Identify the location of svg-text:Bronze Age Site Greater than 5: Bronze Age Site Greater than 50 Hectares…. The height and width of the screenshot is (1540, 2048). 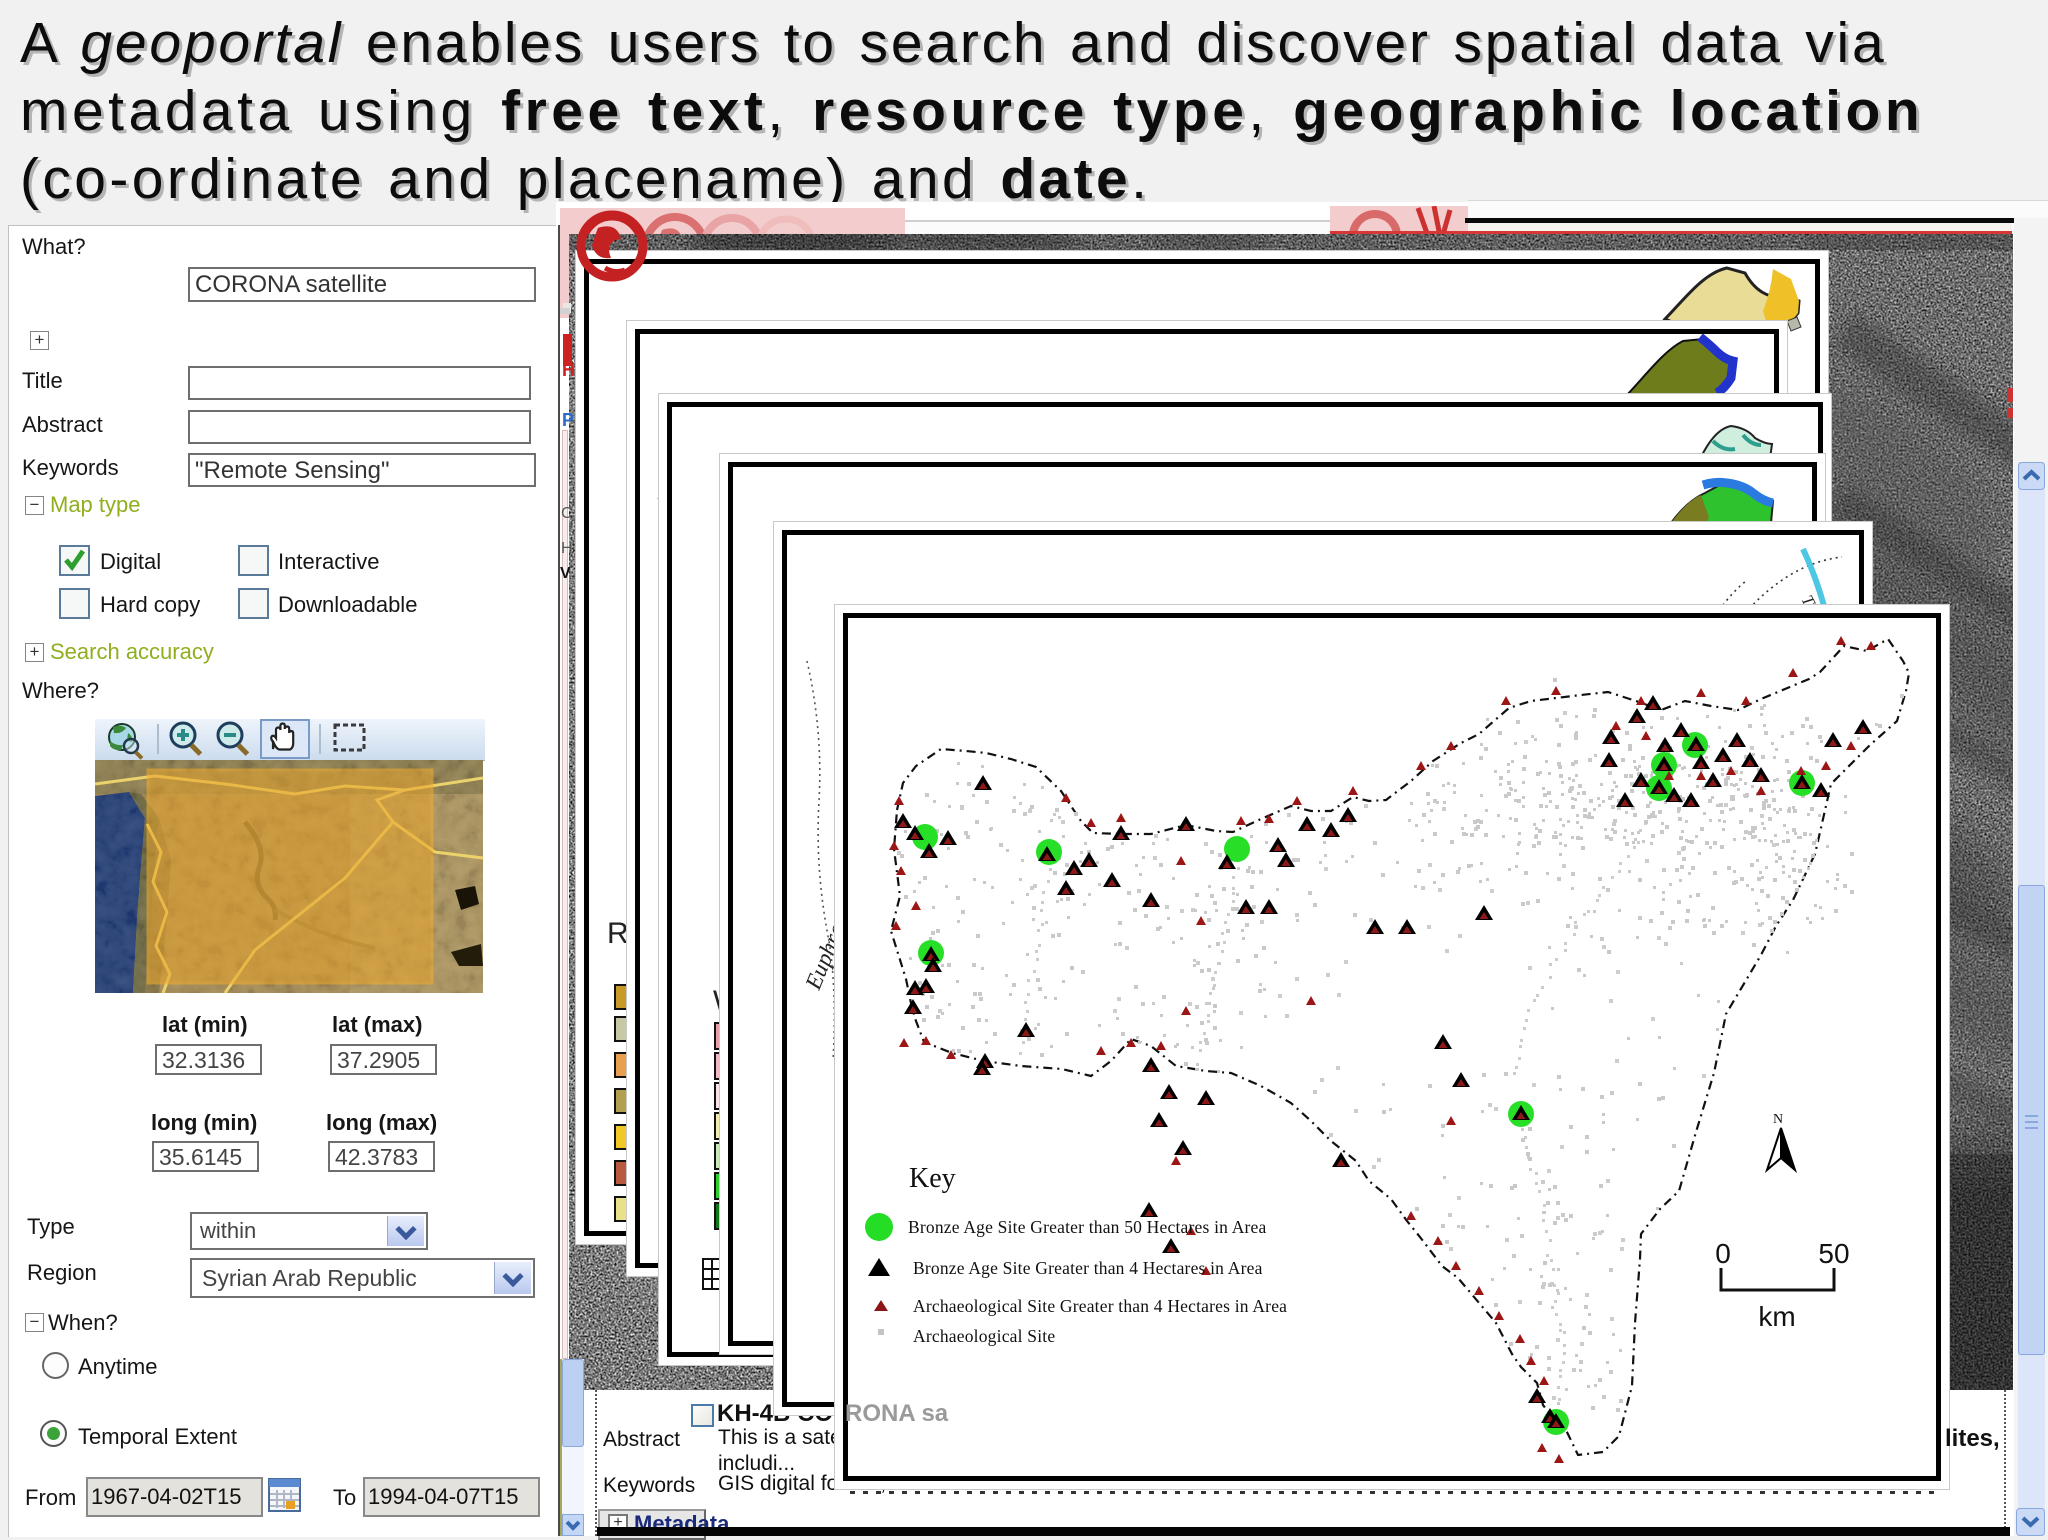
(1087, 1227).